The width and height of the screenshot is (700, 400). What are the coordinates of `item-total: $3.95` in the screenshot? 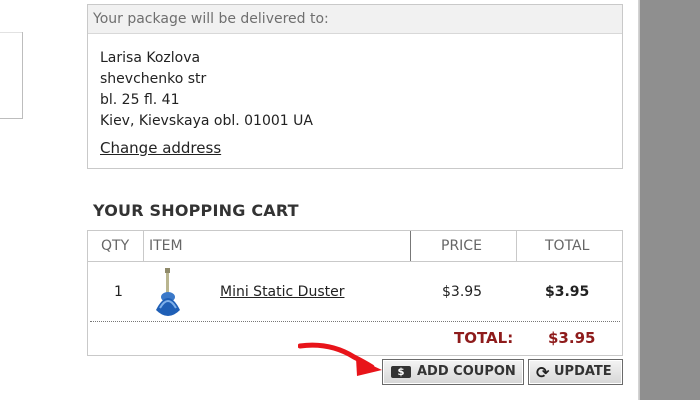 It's located at (567, 292).